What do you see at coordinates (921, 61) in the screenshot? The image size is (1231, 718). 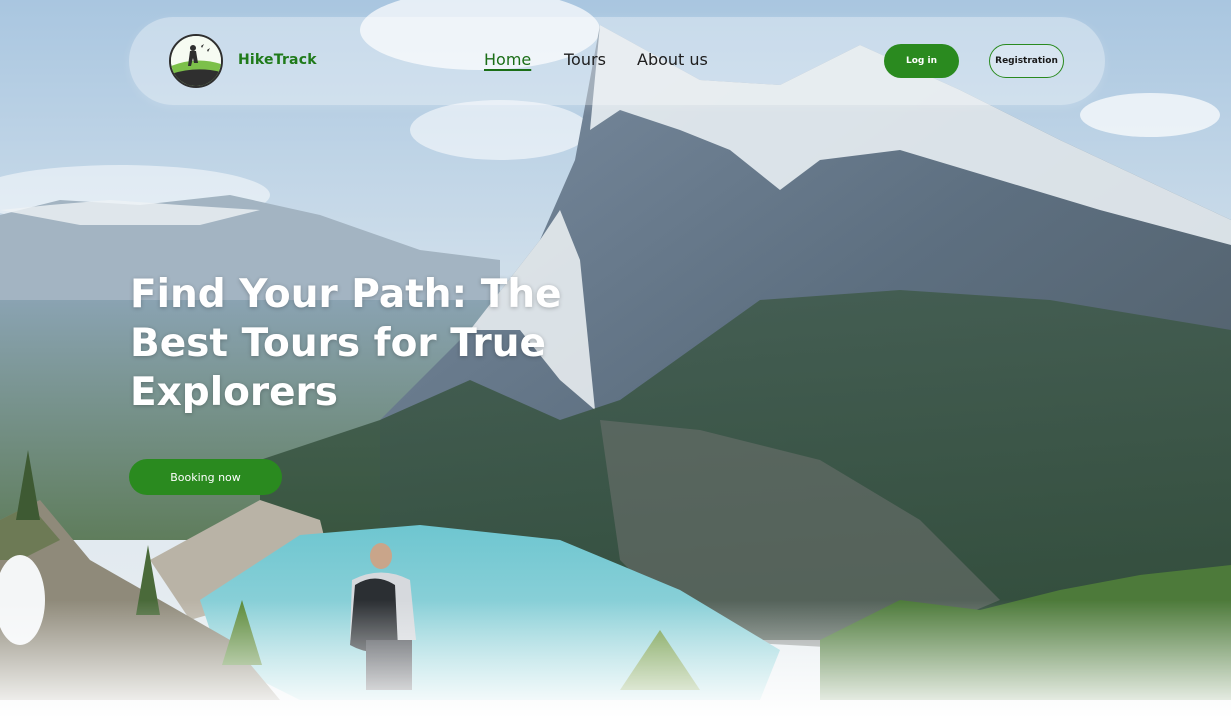 I see `log-in-button: Log in` at bounding box center [921, 61].